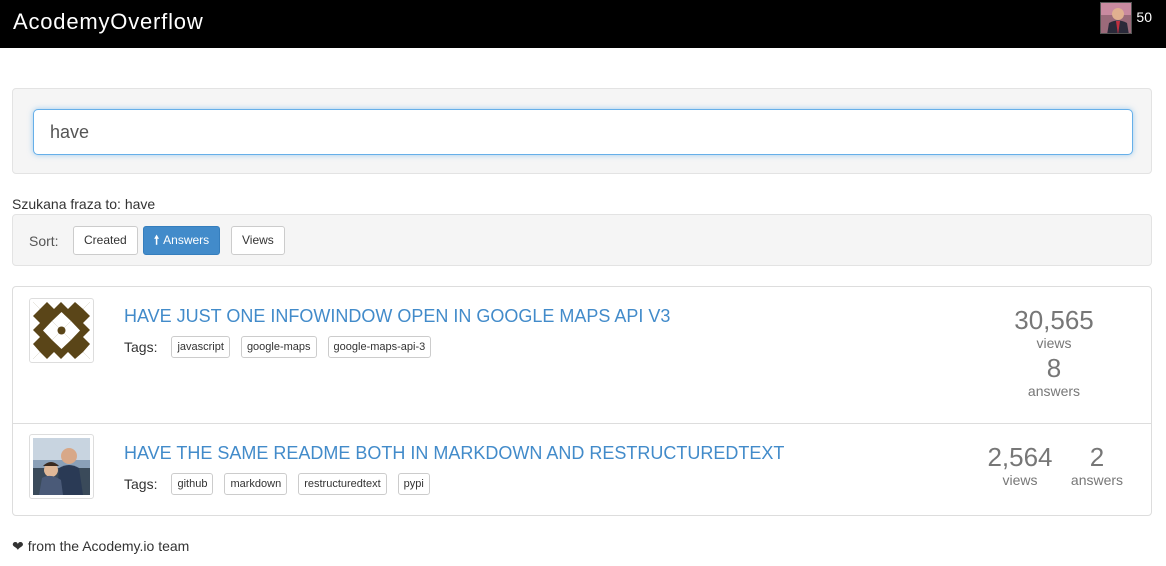 Image resolution: width=1166 pixels, height=566 pixels. I want to click on arrow-up-icon: 🠕, so click(157, 240).